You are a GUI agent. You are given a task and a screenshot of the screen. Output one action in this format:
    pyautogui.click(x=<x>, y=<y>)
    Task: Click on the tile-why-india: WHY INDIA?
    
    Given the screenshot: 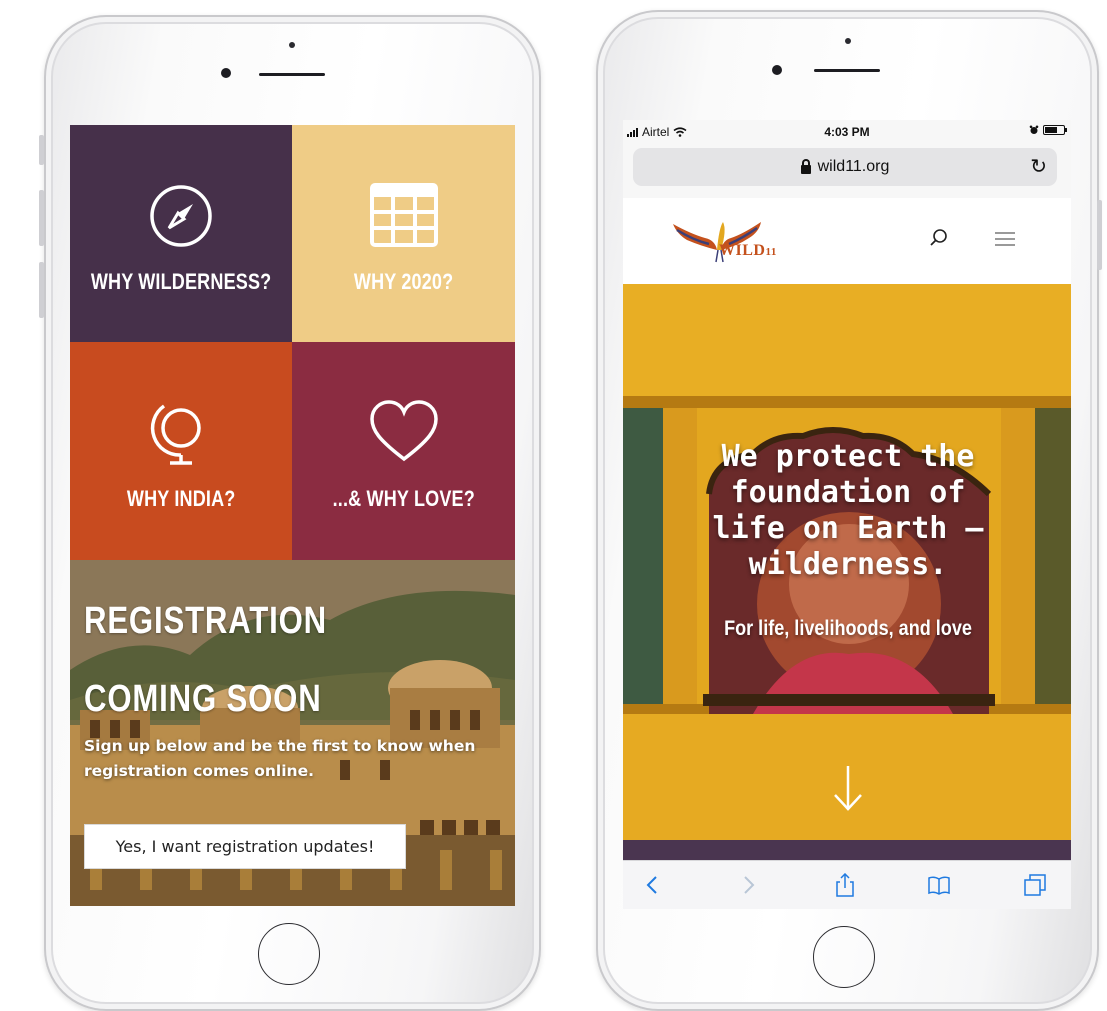 What is the action you would take?
    pyautogui.click(x=181, y=451)
    